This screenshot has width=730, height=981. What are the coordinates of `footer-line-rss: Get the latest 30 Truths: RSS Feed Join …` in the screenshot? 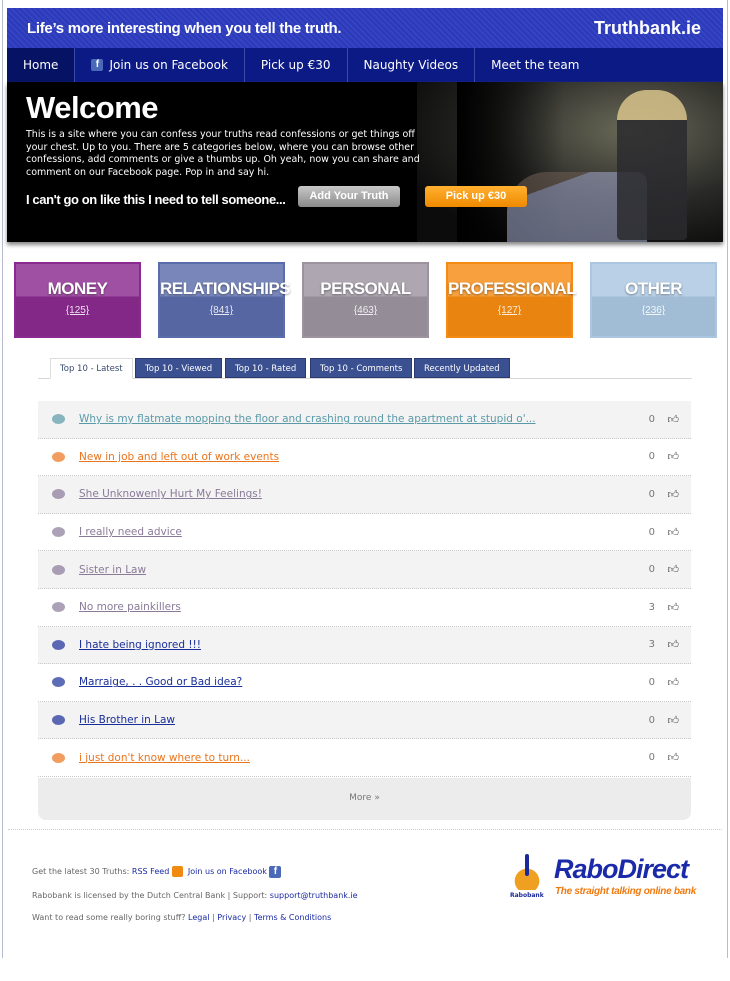 It's located at (157, 872).